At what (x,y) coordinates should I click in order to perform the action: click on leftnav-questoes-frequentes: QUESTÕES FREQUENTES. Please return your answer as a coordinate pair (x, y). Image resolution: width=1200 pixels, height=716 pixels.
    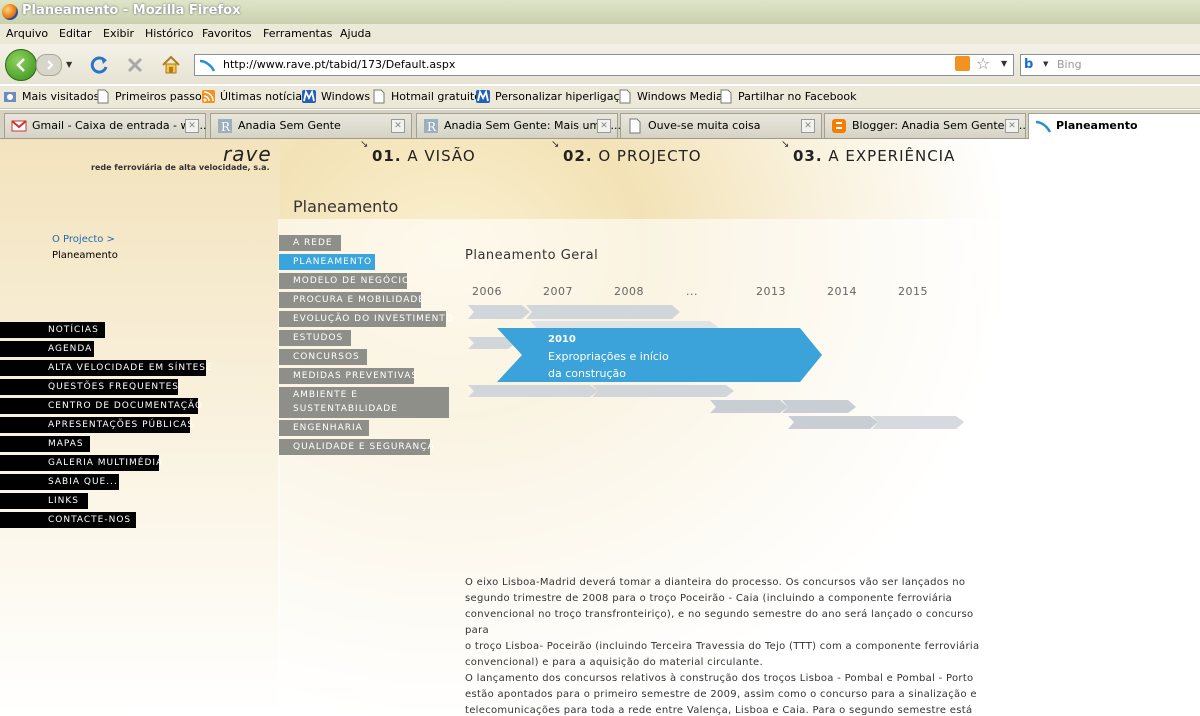
    Looking at the image, I should click on (89, 387).